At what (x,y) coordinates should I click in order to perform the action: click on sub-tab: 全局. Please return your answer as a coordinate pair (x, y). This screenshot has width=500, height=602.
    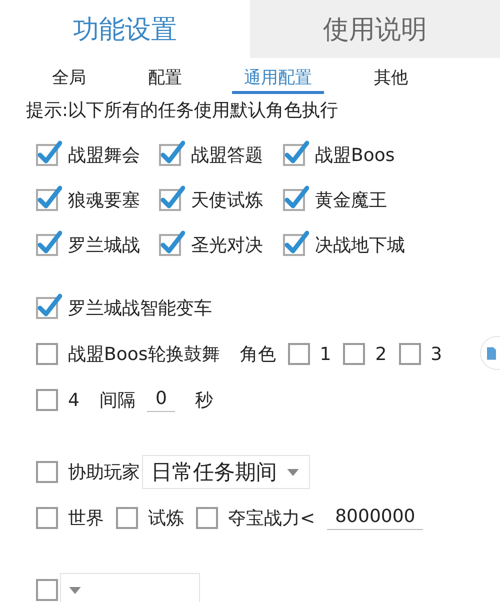
    Looking at the image, I should click on (69, 76).